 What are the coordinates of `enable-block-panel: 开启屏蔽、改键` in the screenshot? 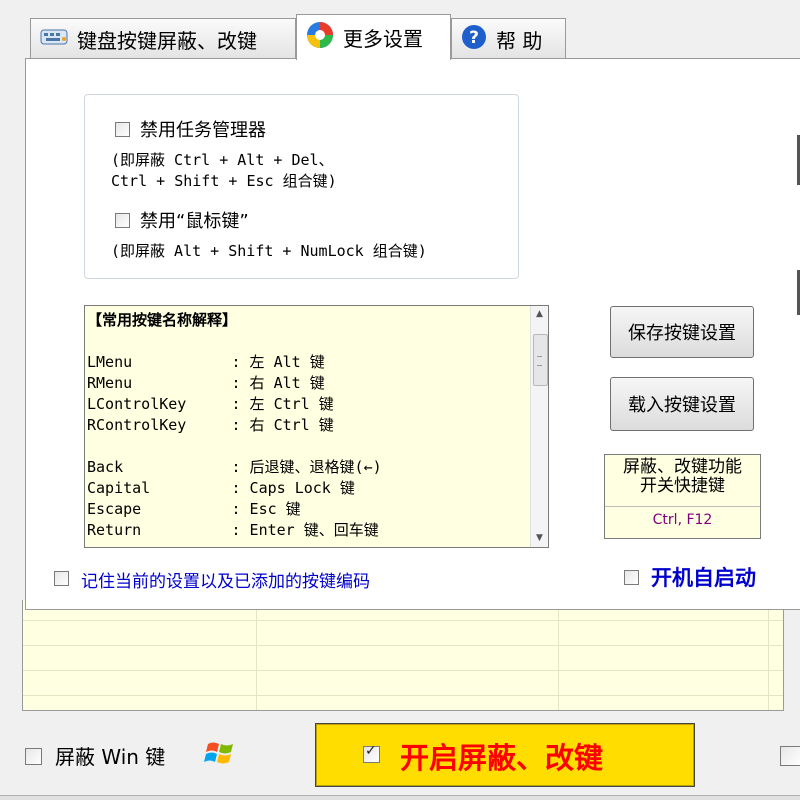 It's located at (505, 755).